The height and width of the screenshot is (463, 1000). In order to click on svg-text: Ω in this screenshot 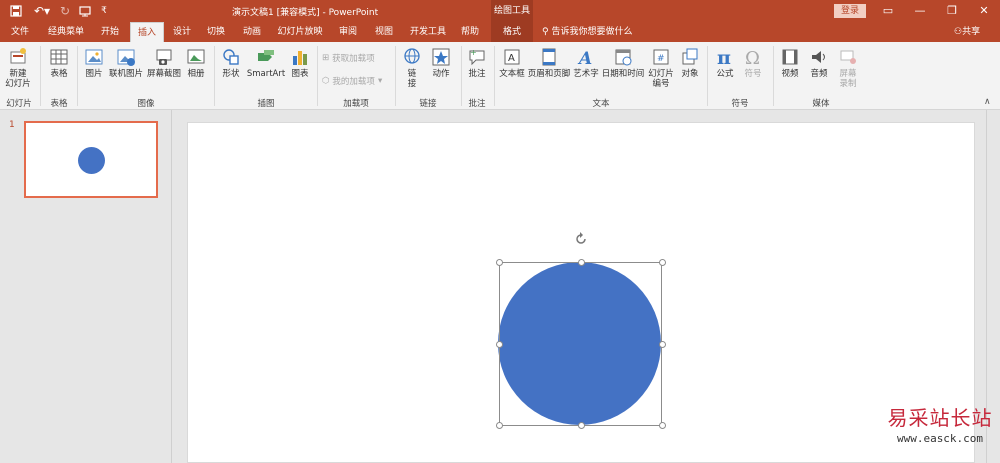, I will do `click(752, 57)`.